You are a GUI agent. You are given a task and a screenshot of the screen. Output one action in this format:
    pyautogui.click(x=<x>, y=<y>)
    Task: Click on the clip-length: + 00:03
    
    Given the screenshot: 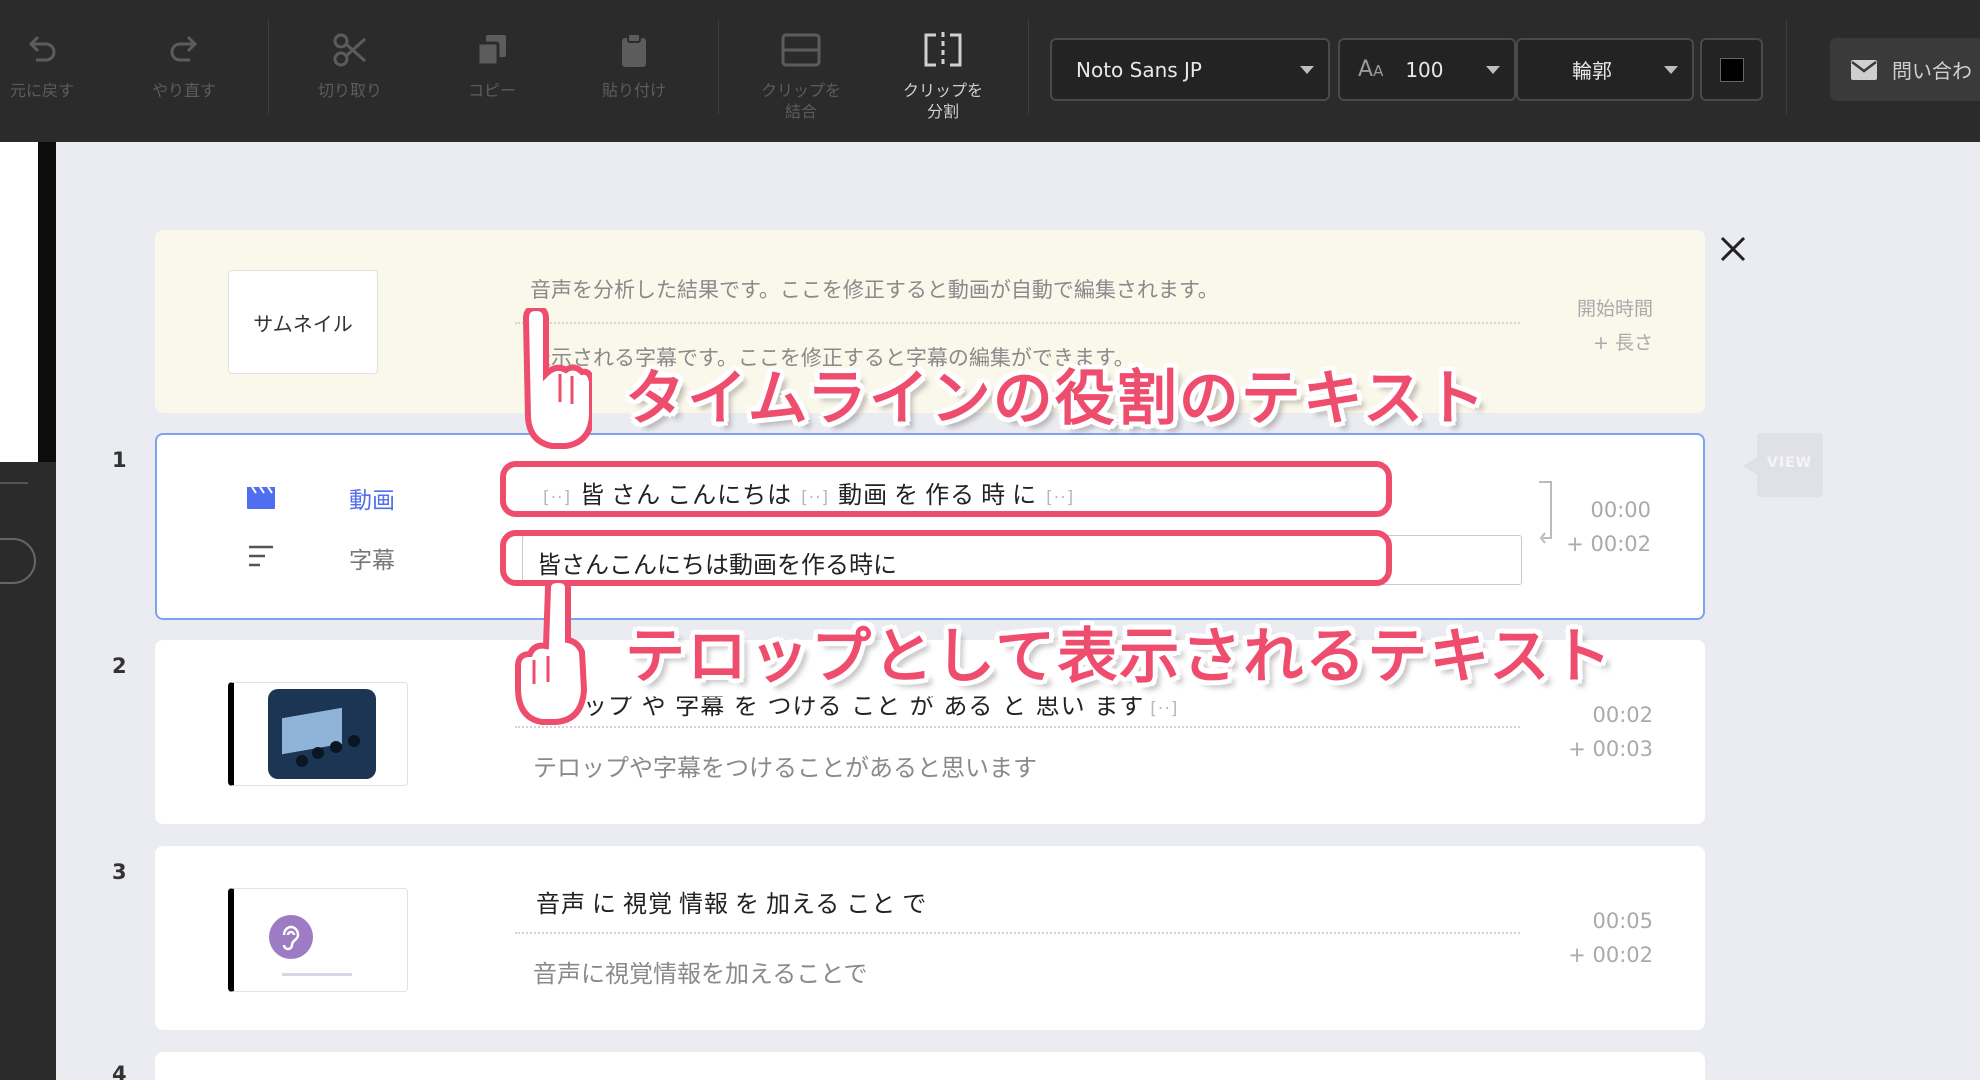 What is the action you would take?
    pyautogui.click(x=1610, y=749)
    